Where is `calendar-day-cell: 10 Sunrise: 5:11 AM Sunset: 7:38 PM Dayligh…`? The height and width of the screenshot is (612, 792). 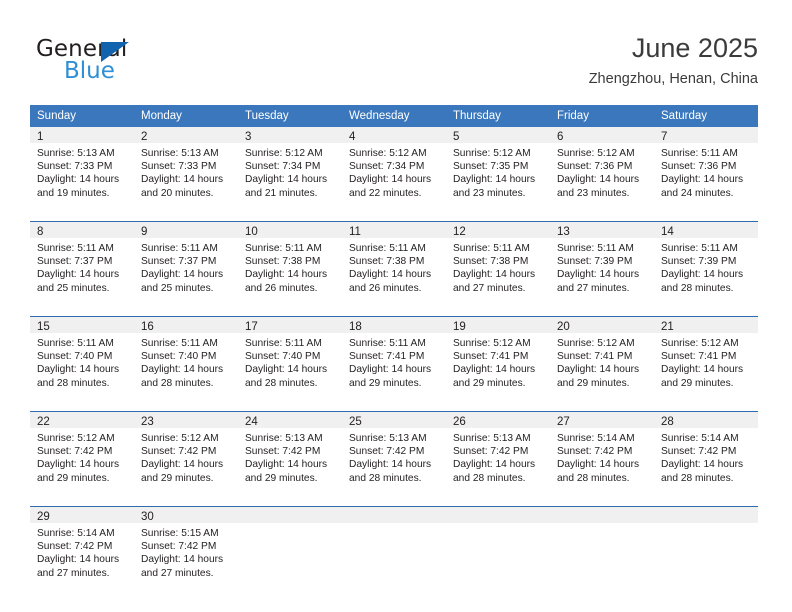
calendar-day-cell: 10 Sunrise: 5:11 AM Sunset: 7:38 PM Dayligh… is located at coordinates (290, 262).